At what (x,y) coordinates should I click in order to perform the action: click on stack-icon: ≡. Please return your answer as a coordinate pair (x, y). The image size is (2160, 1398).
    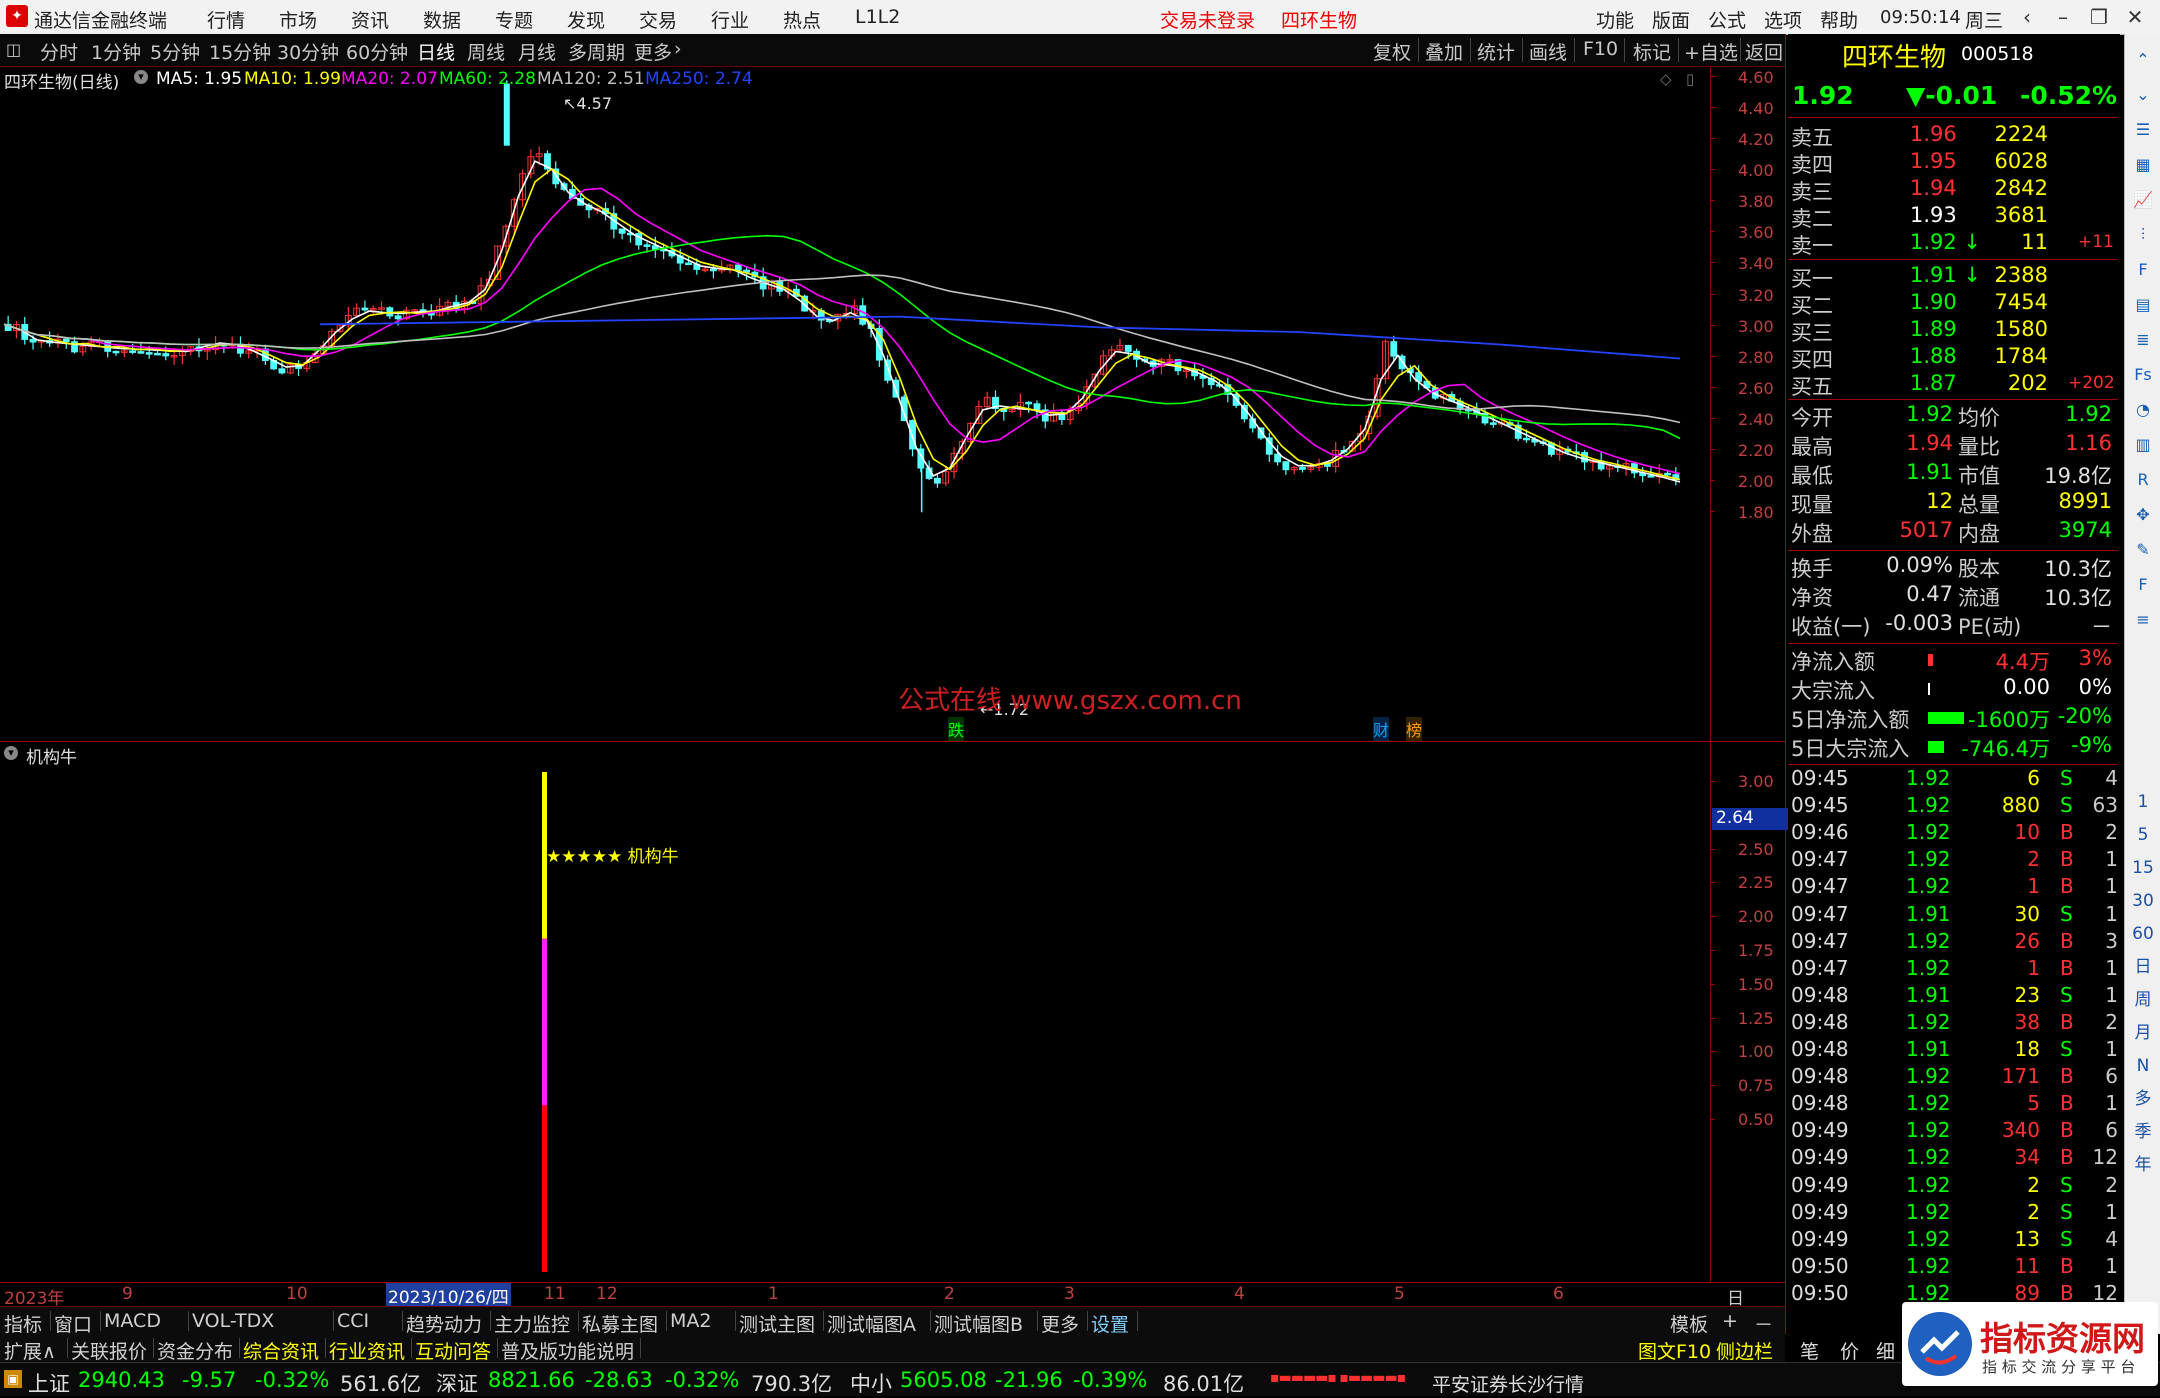
    Looking at the image, I should click on (2143, 620).